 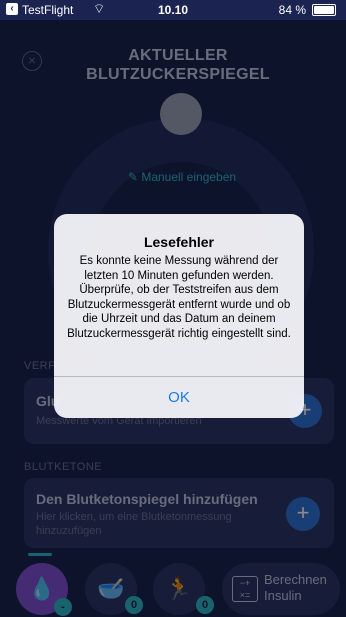 I want to click on status-bar: ‹ TestFlight ⌔ 10.10 84 %, so click(x=173, y=10).